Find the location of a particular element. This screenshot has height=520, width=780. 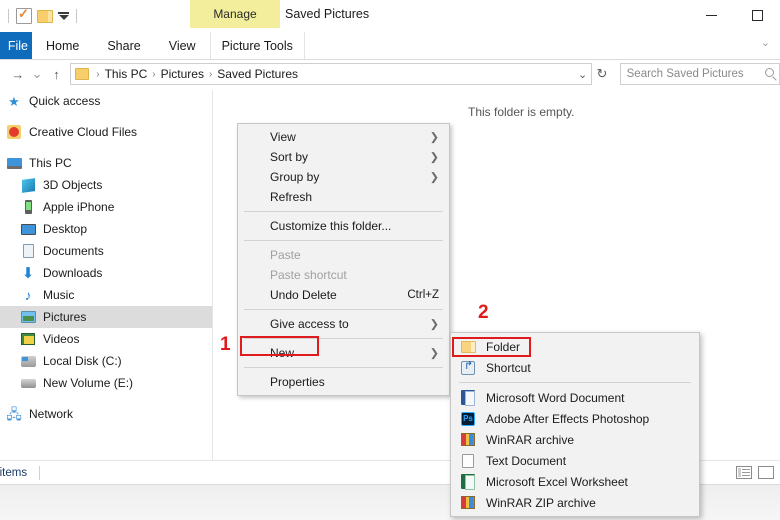

menu-item-label: Give access to is located at coordinates (309, 324).